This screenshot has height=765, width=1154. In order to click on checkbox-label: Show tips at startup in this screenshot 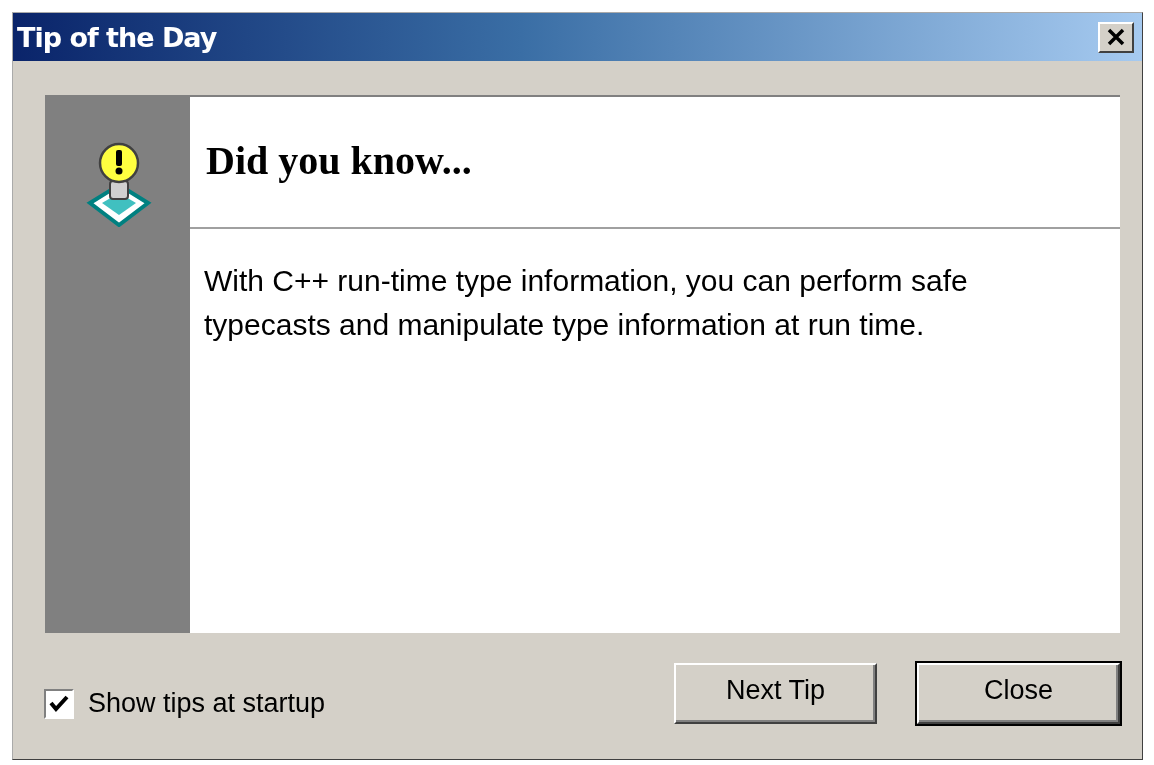, I will do `click(207, 703)`.